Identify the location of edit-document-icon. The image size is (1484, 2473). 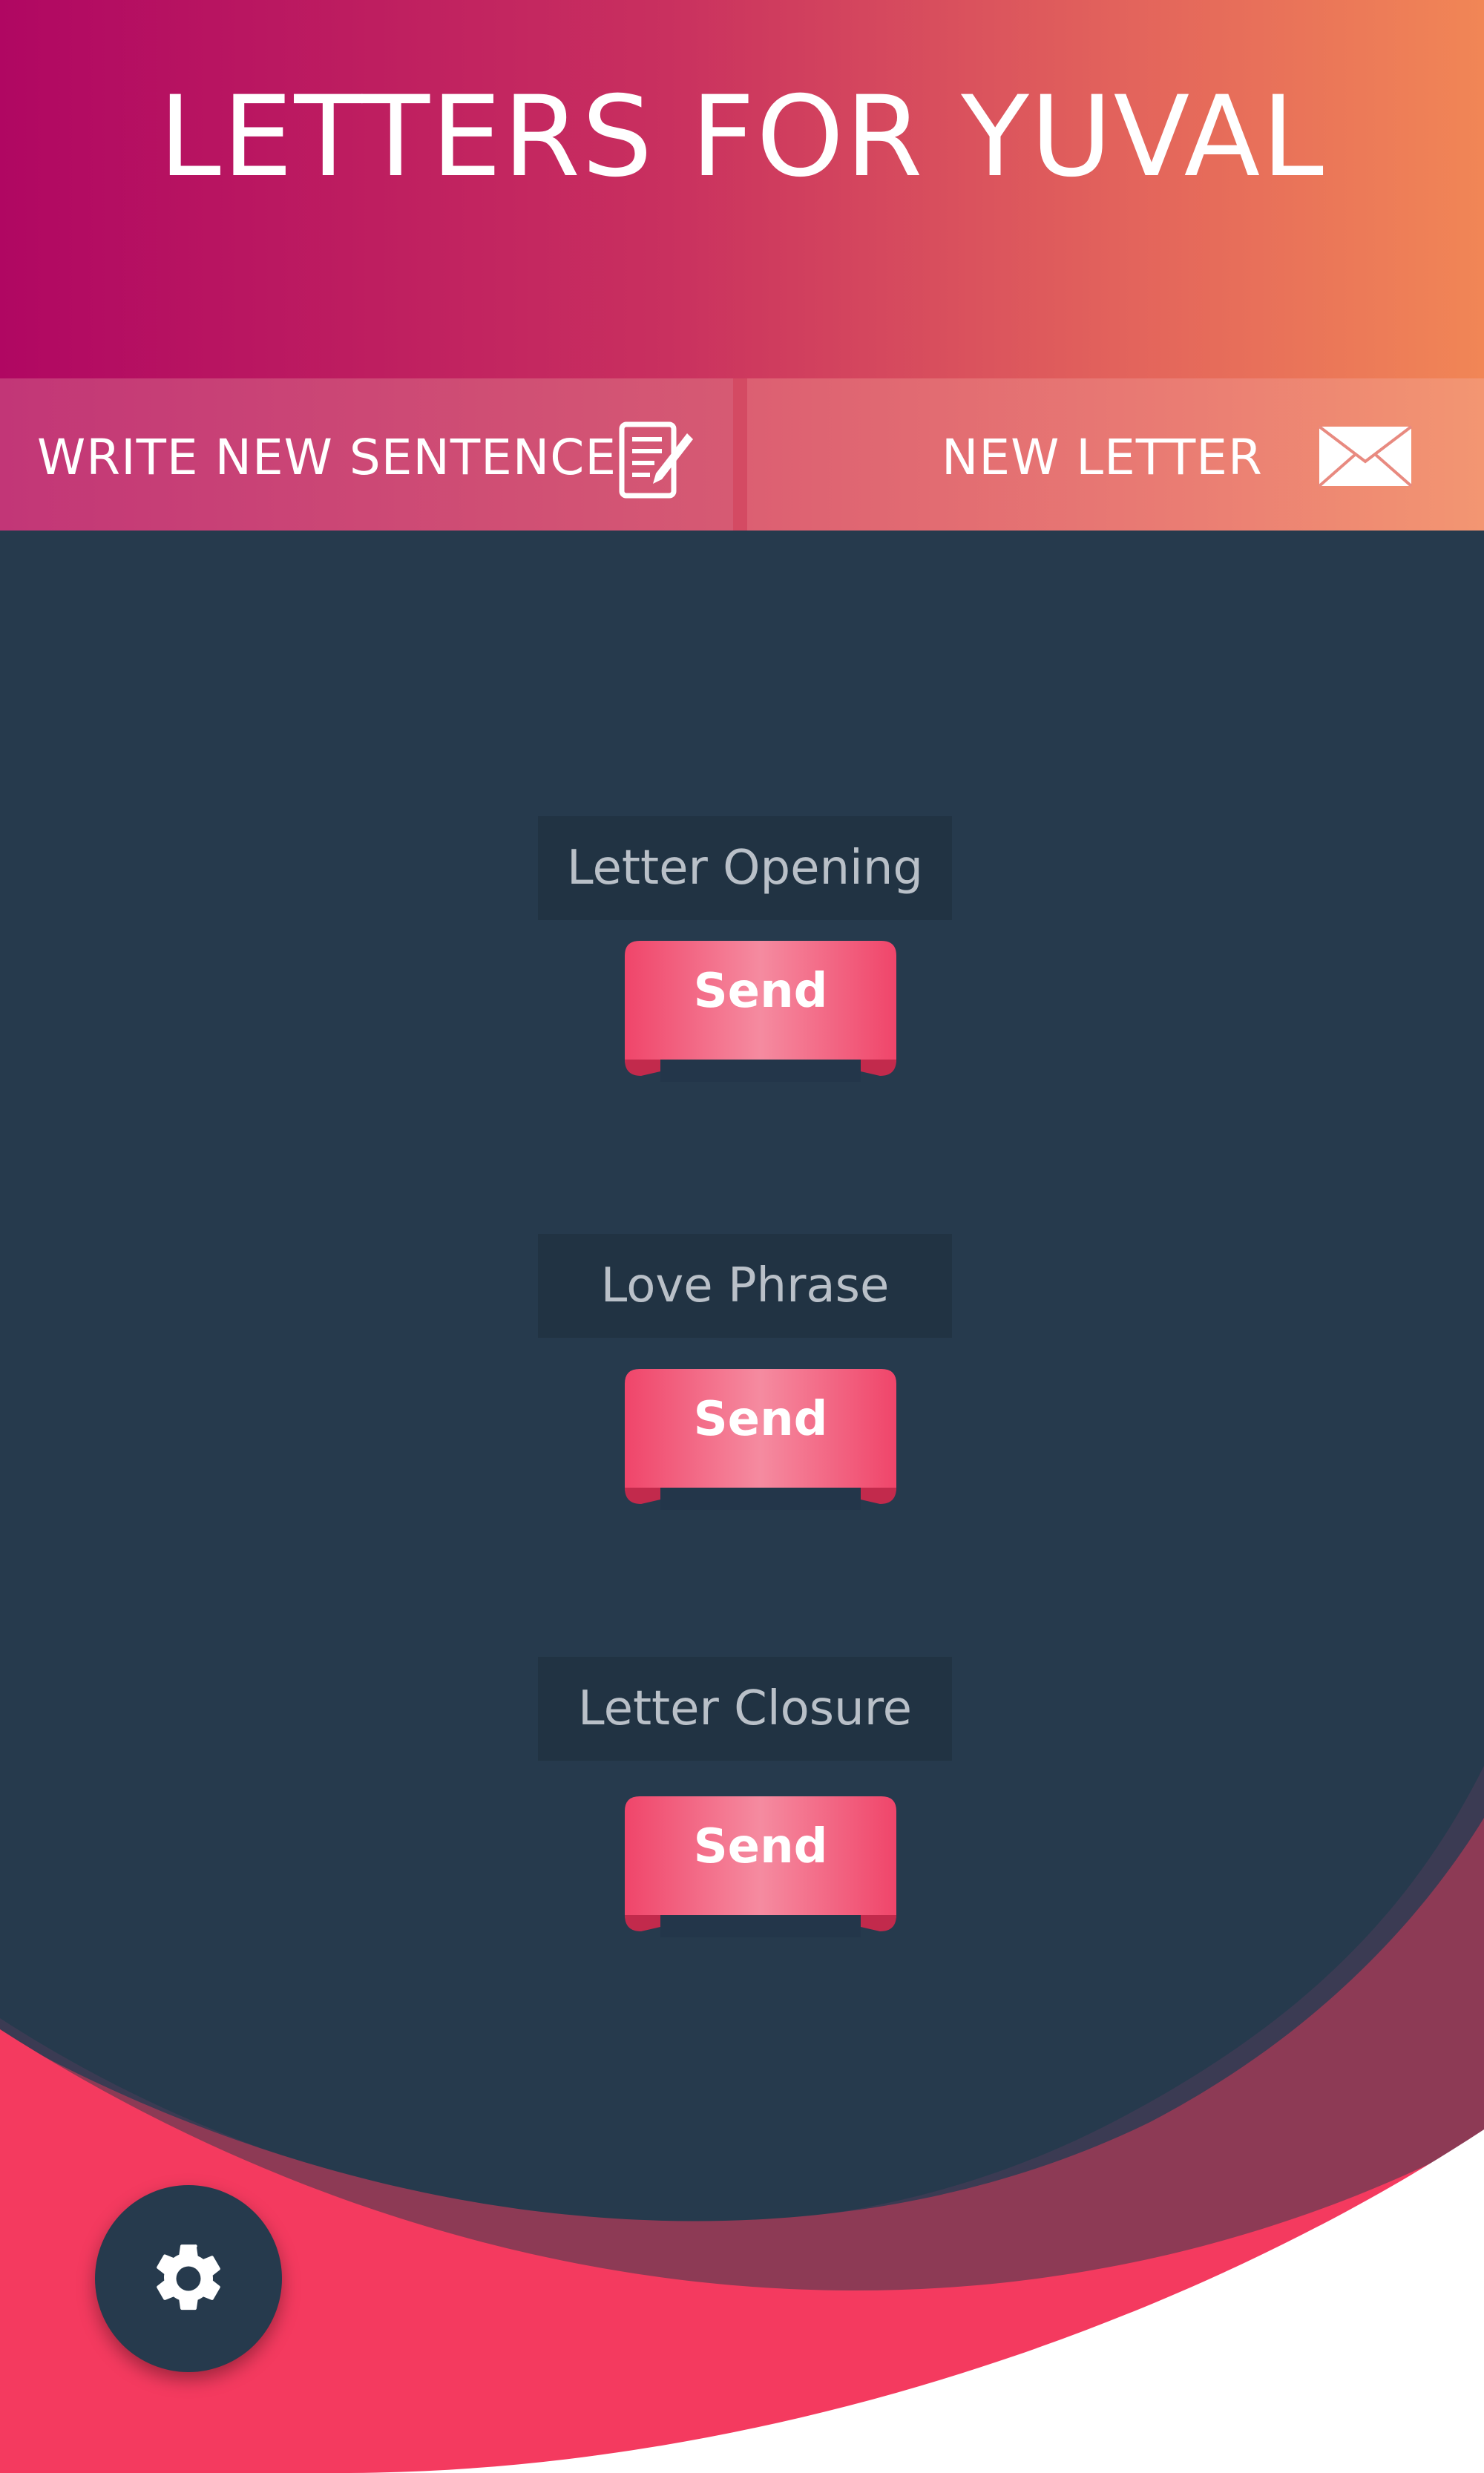
(656, 460).